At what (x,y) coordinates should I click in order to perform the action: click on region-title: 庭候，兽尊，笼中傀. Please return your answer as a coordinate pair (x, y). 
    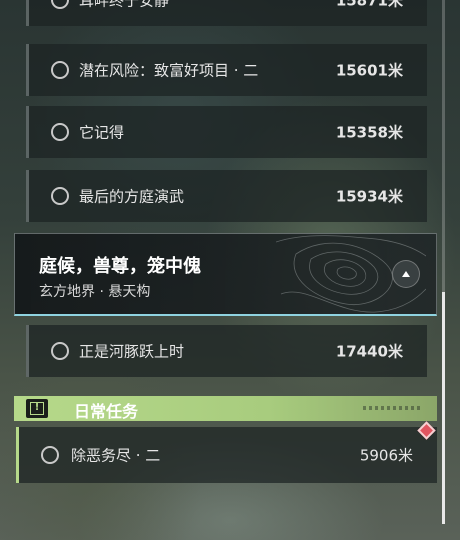
    Looking at the image, I should click on (120, 266).